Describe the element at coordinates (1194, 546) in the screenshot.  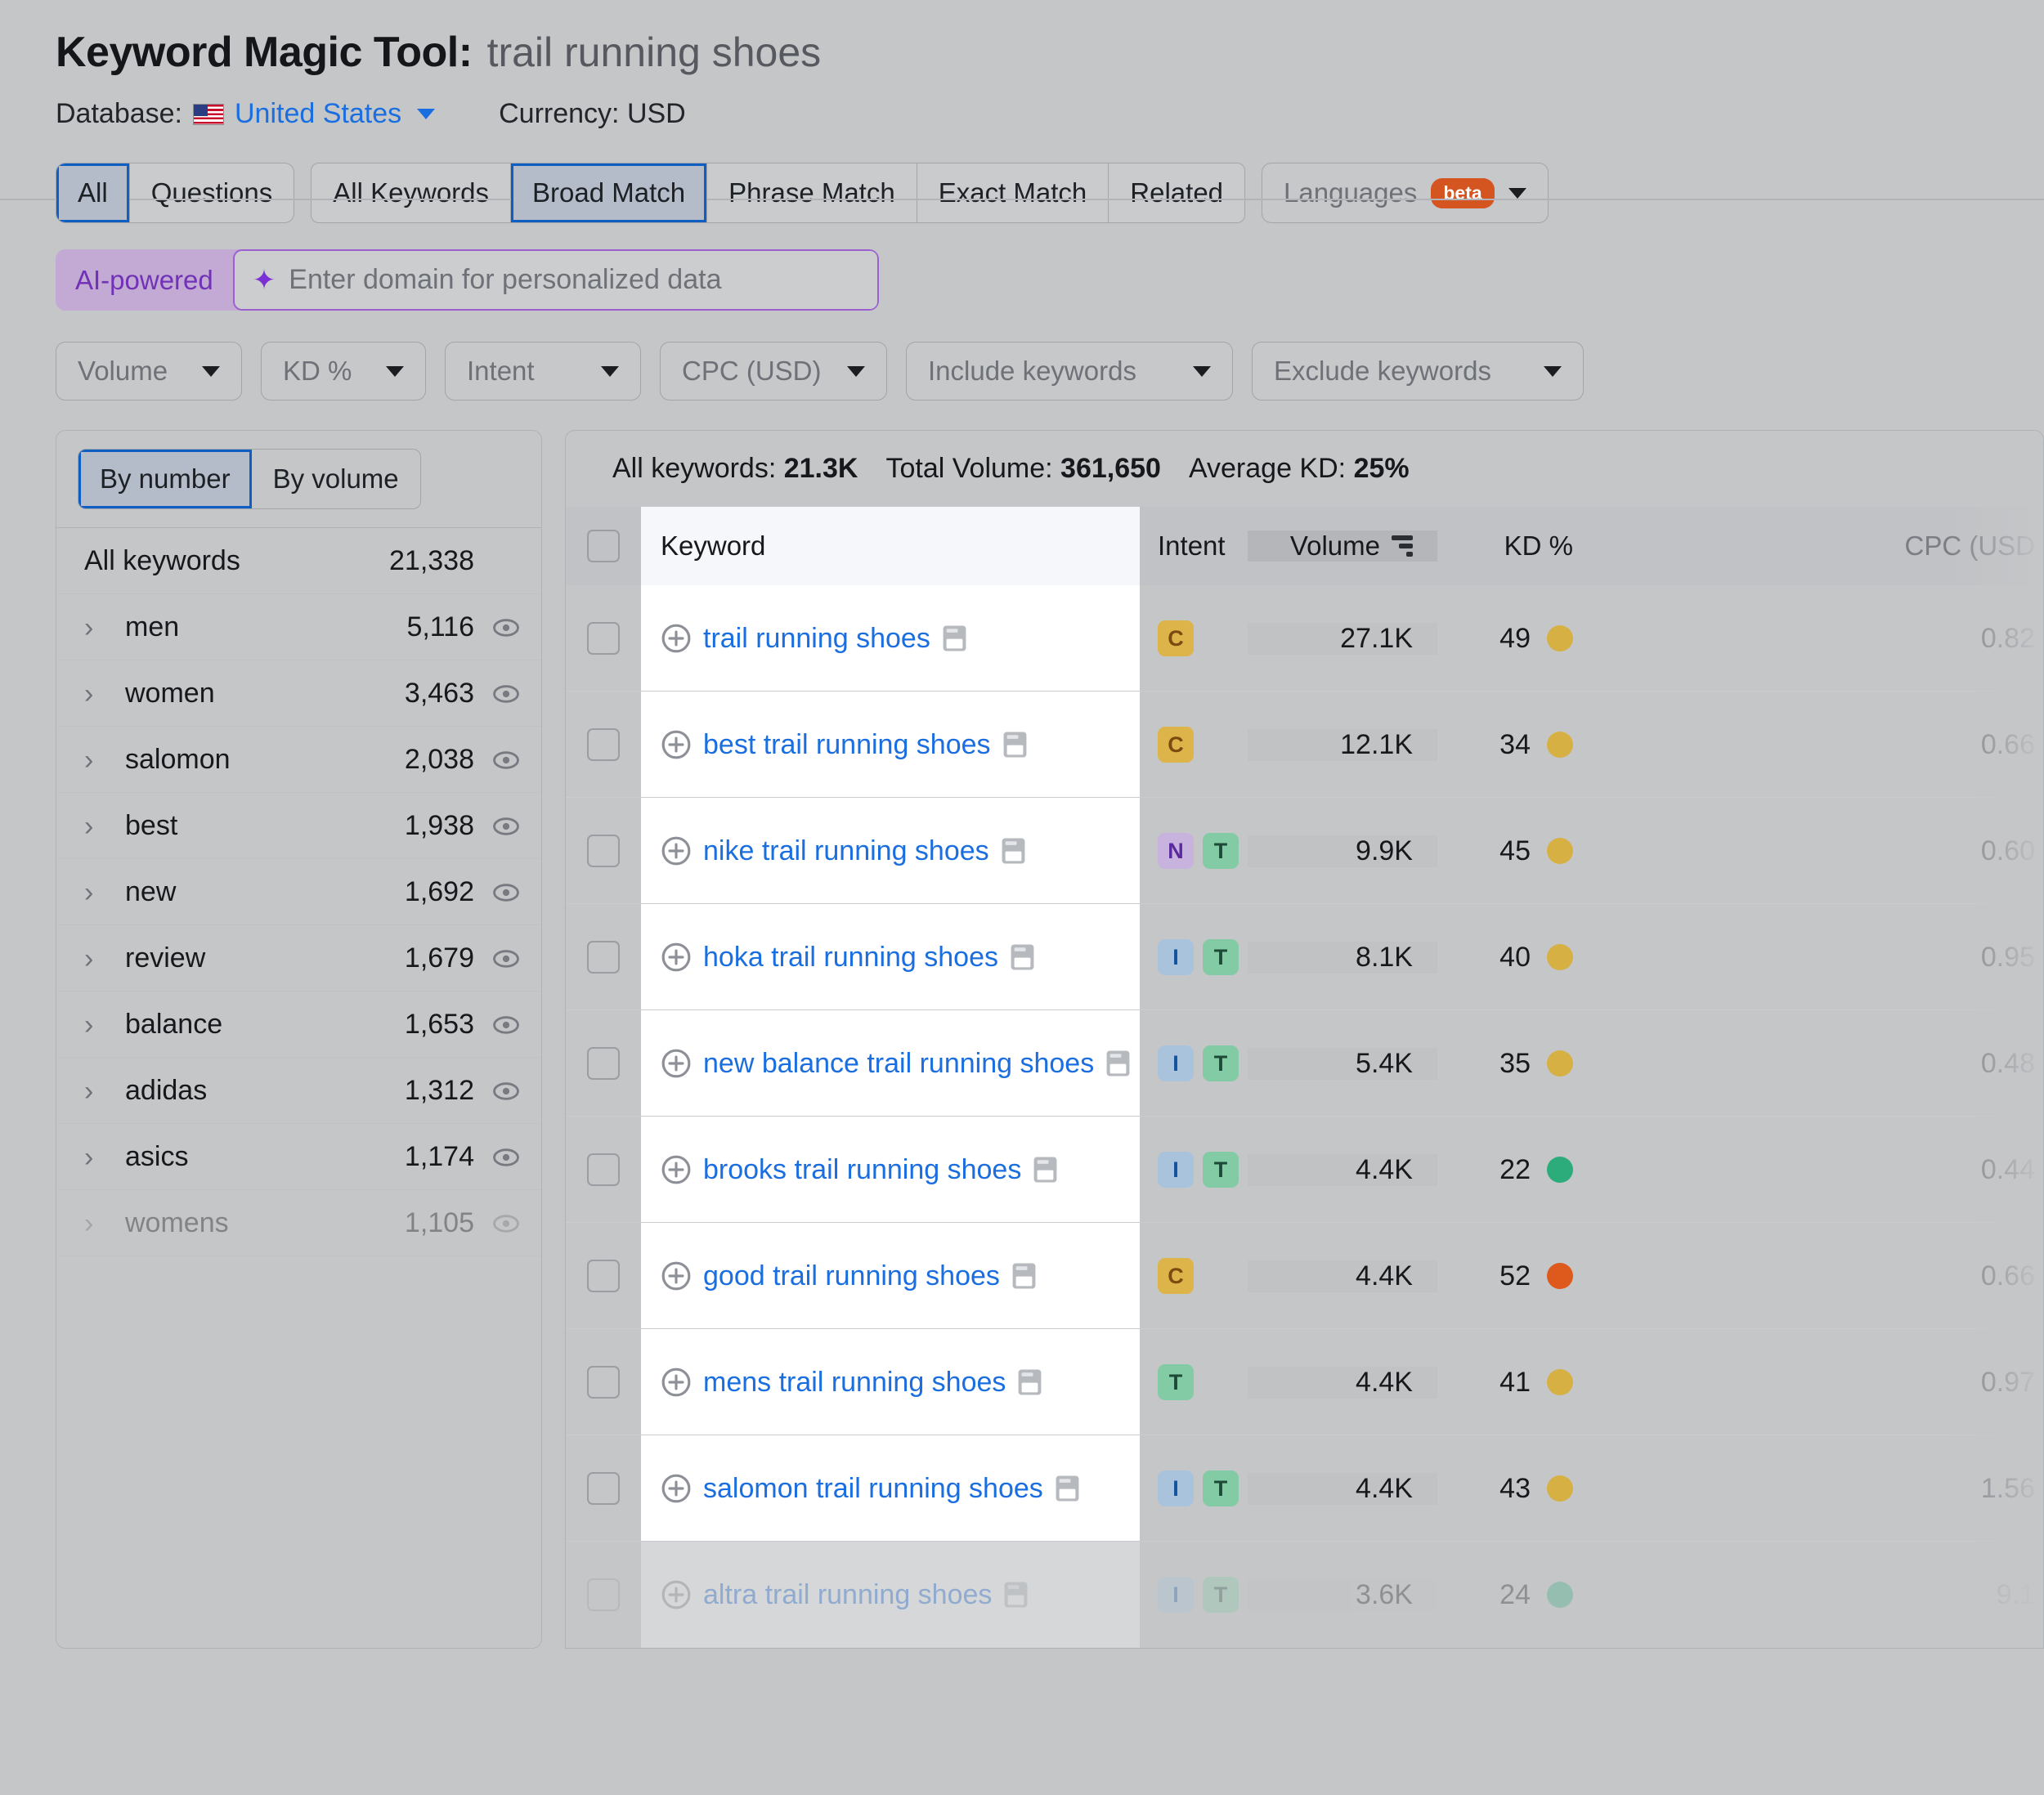
I see `column-header-intent: Intent` at that location.